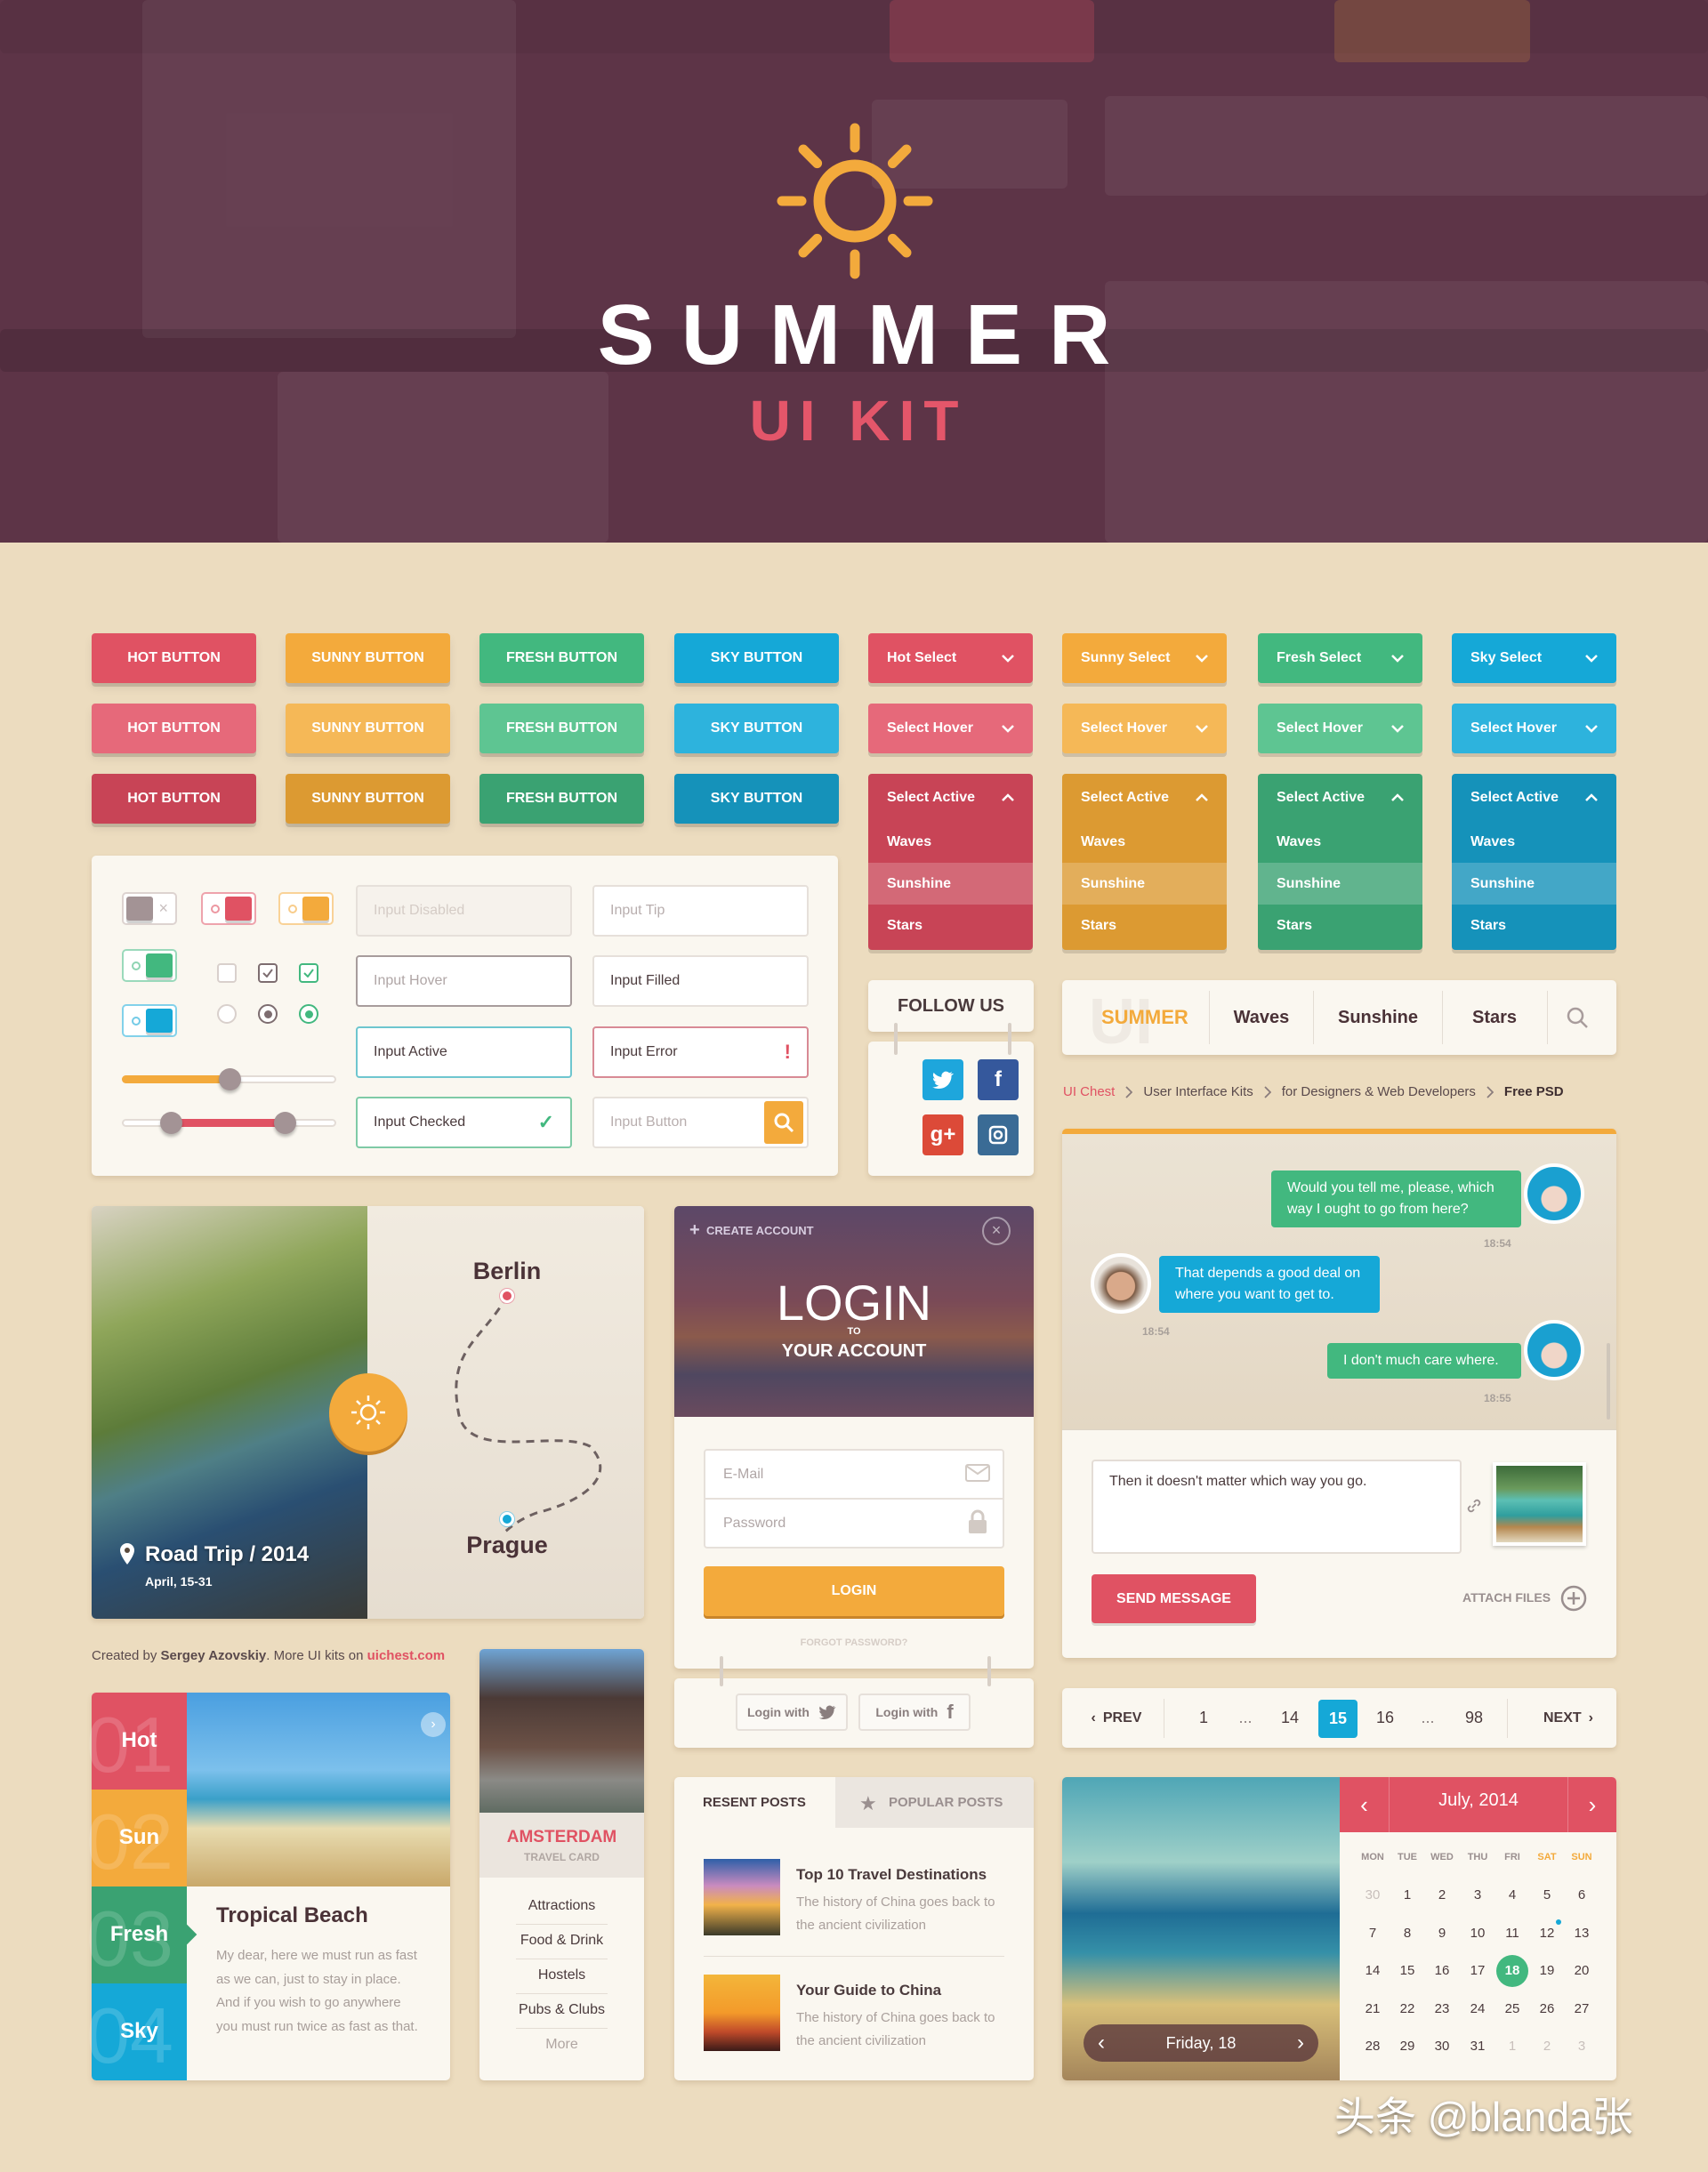  I want to click on hot-button-active: HOT BUTTON, so click(174, 799).